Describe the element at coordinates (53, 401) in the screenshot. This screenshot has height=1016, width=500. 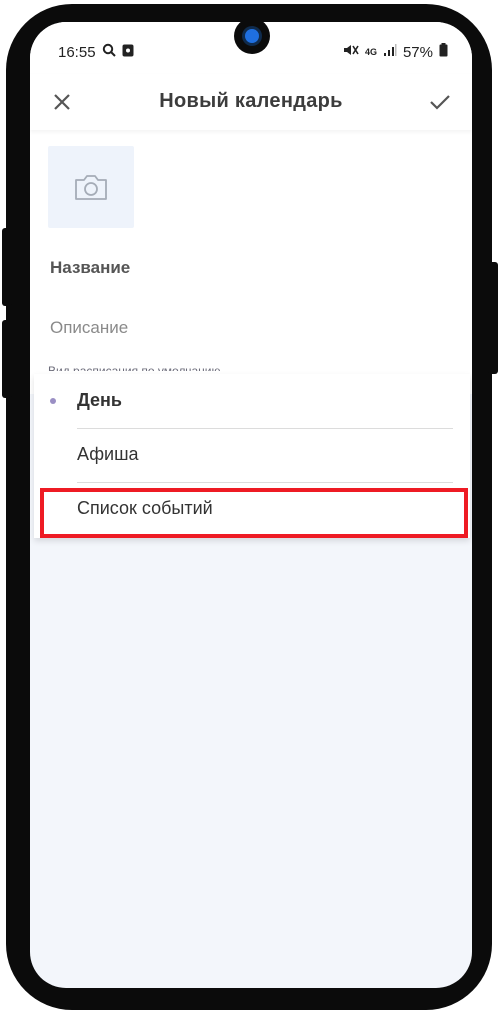
I see `selected-dot` at that location.